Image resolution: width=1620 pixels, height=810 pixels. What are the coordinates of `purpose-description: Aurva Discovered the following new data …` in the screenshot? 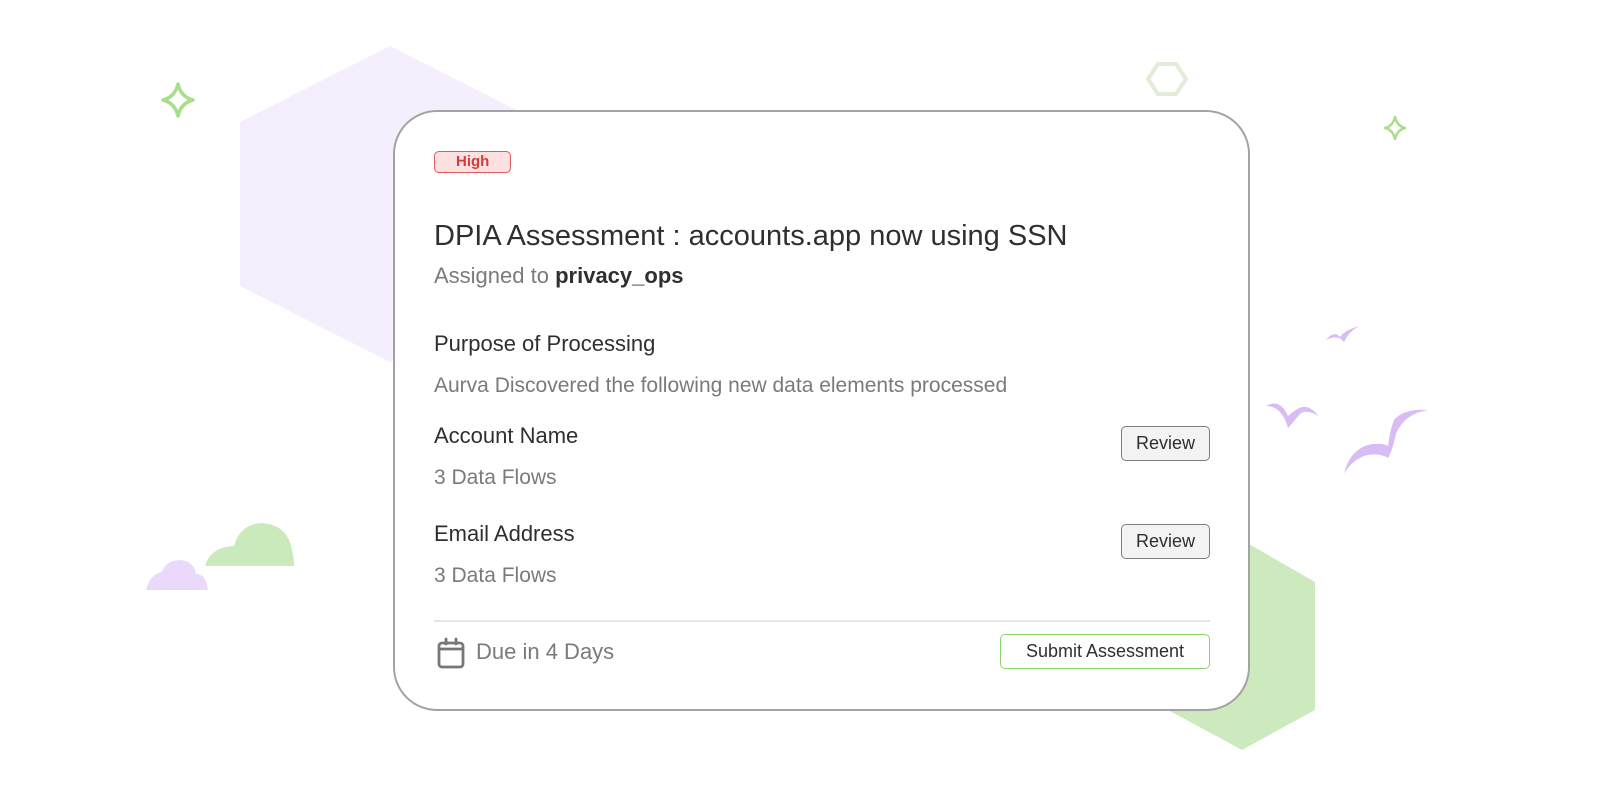 It's located at (721, 385).